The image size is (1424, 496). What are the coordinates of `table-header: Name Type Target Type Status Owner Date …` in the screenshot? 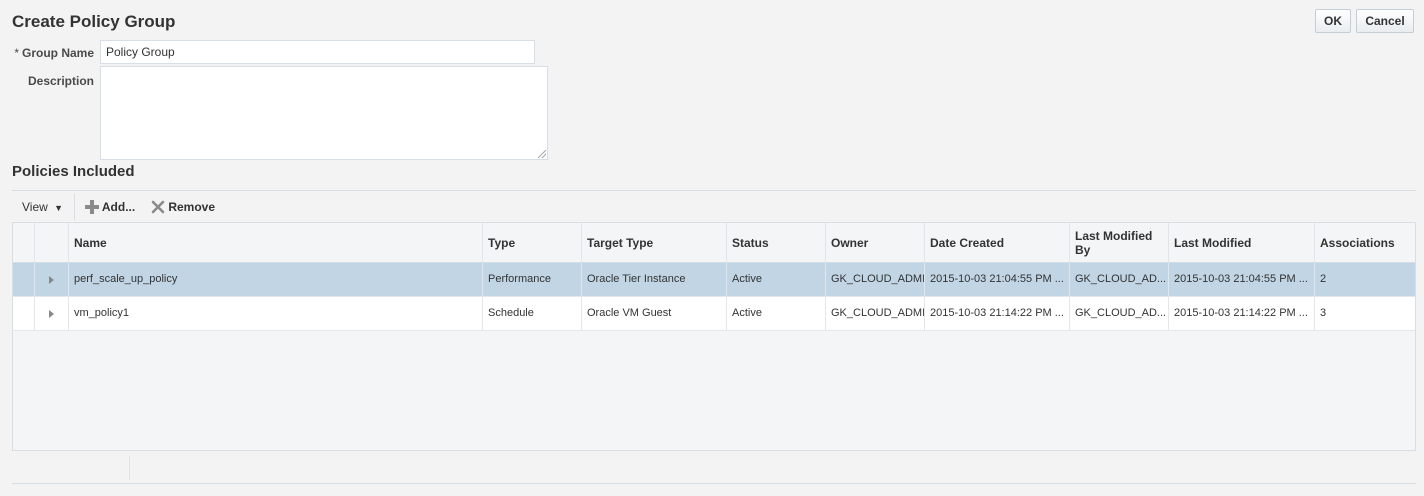 It's located at (714, 243).